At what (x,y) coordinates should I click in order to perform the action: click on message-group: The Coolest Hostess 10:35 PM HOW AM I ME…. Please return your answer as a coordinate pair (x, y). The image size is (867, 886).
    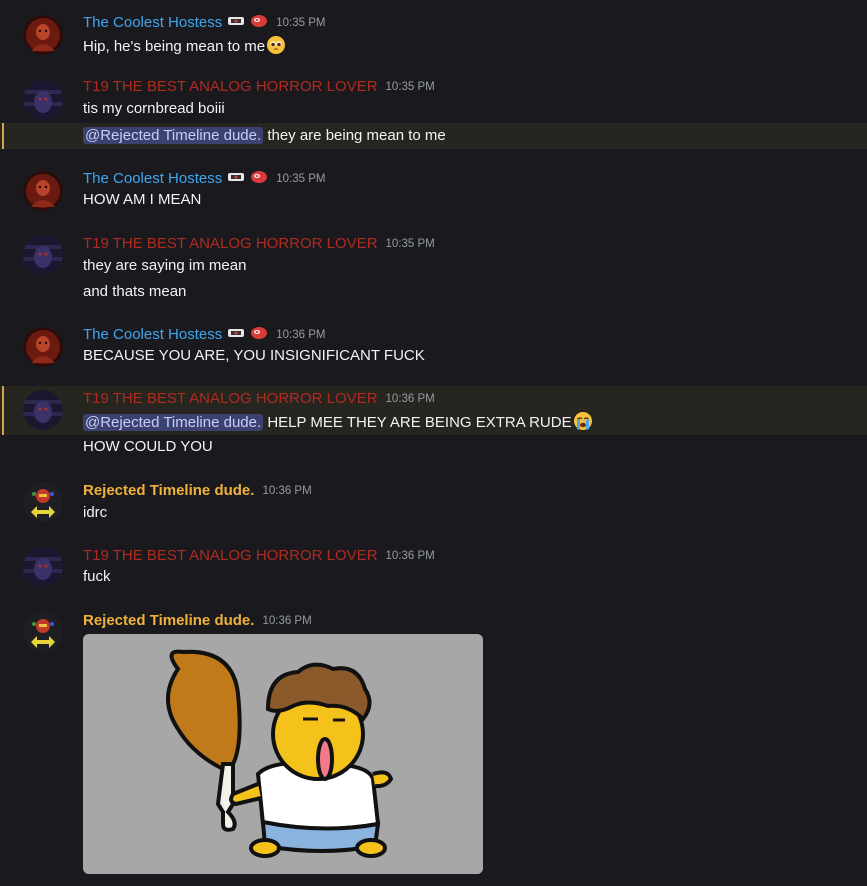
    Looking at the image, I should click on (433, 190).